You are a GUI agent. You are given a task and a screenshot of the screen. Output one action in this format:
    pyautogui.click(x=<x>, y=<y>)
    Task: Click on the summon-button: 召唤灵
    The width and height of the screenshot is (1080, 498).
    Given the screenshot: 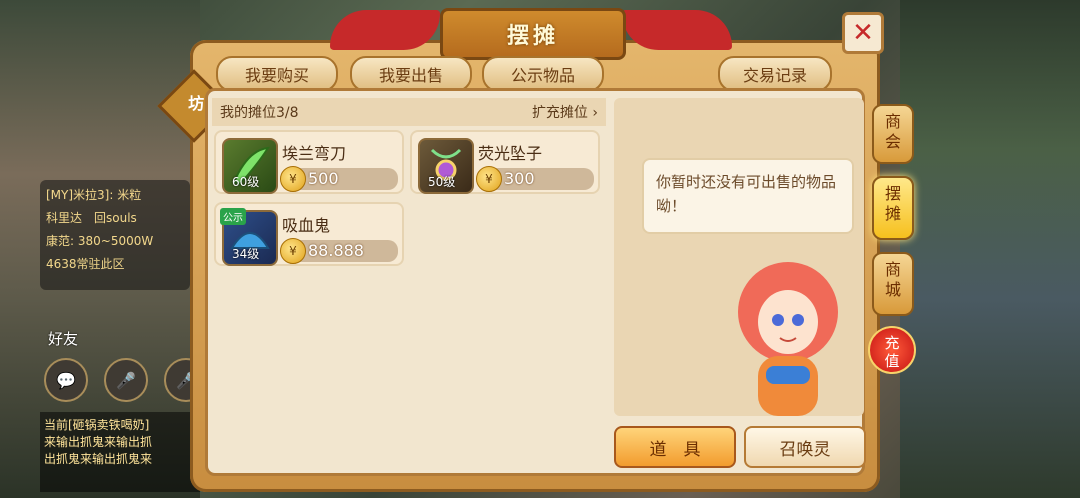 What is the action you would take?
    pyautogui.click(x=805, y=447)
    